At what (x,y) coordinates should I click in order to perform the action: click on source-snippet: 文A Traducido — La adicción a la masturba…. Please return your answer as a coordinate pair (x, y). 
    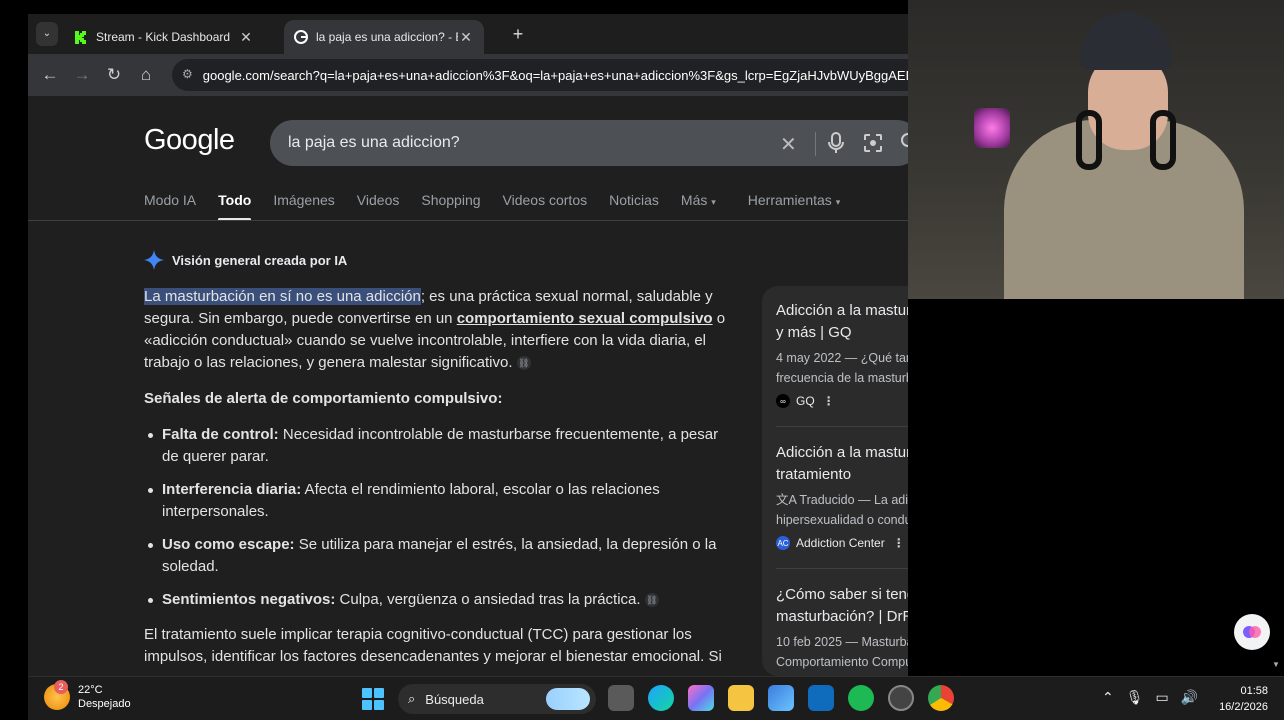
    Looking at the image, I should click on (842, 510).